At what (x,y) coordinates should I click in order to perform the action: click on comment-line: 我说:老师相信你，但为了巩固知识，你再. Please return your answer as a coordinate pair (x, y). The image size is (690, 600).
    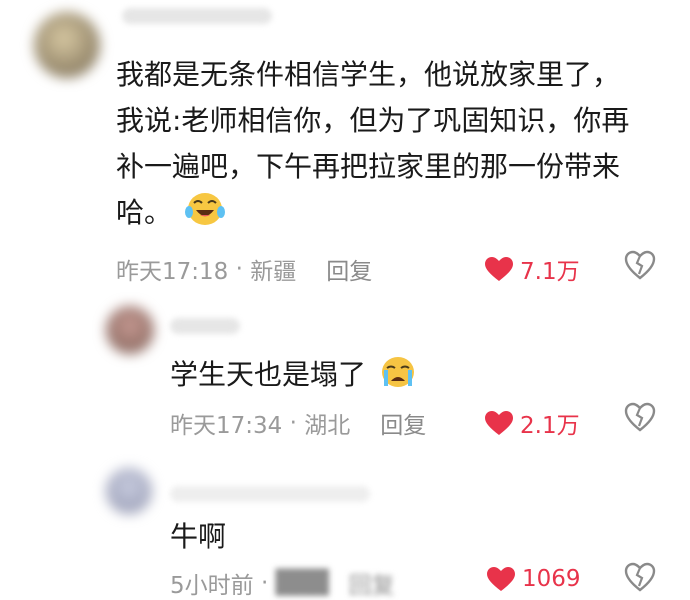
    Looking at the image, I should click on (373, 120).